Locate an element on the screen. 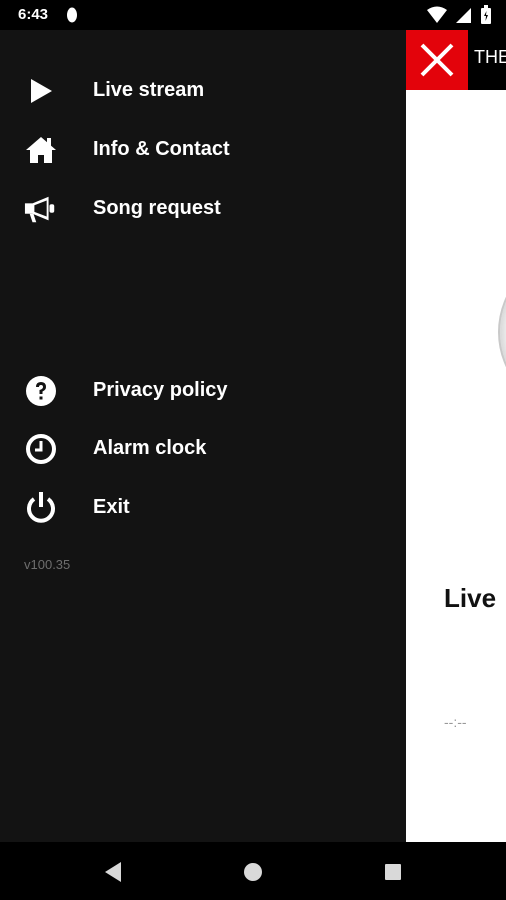  status-icons is located at coordinates (457, 15).